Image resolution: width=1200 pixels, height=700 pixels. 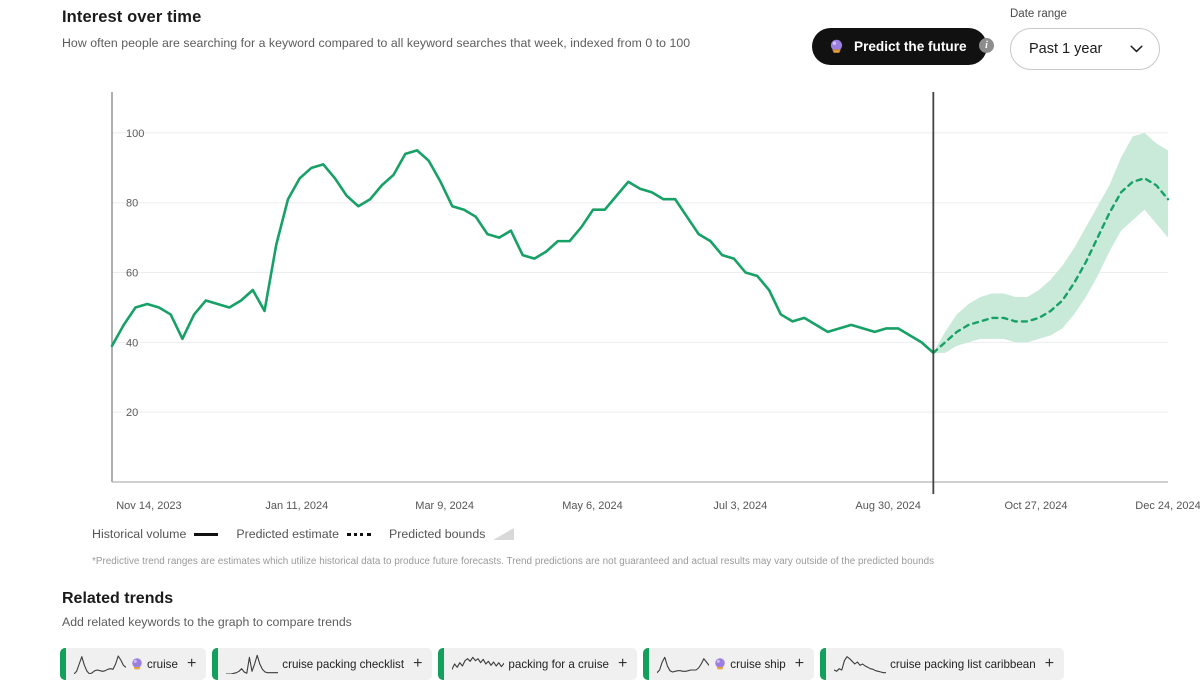 What do you see at coordinates (1038, 14) in the screenshot?
I see `date-range-label: Date range` at bounding box center [1038, 14].